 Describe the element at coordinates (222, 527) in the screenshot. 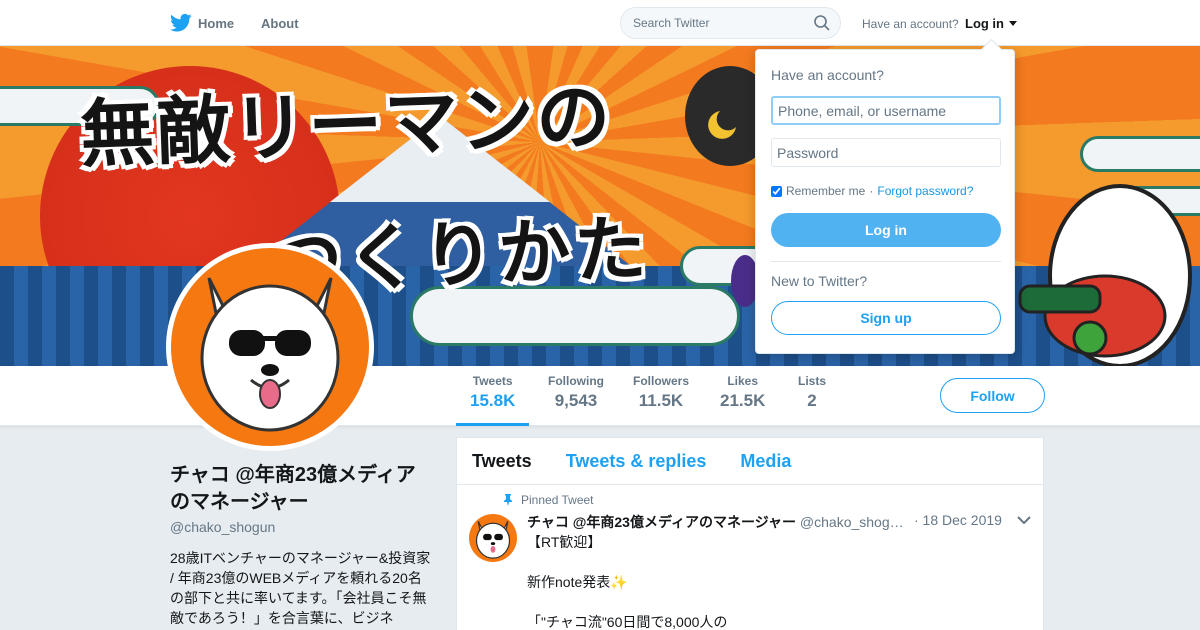

I see `profile-handle: @chako_shogun` at that location.